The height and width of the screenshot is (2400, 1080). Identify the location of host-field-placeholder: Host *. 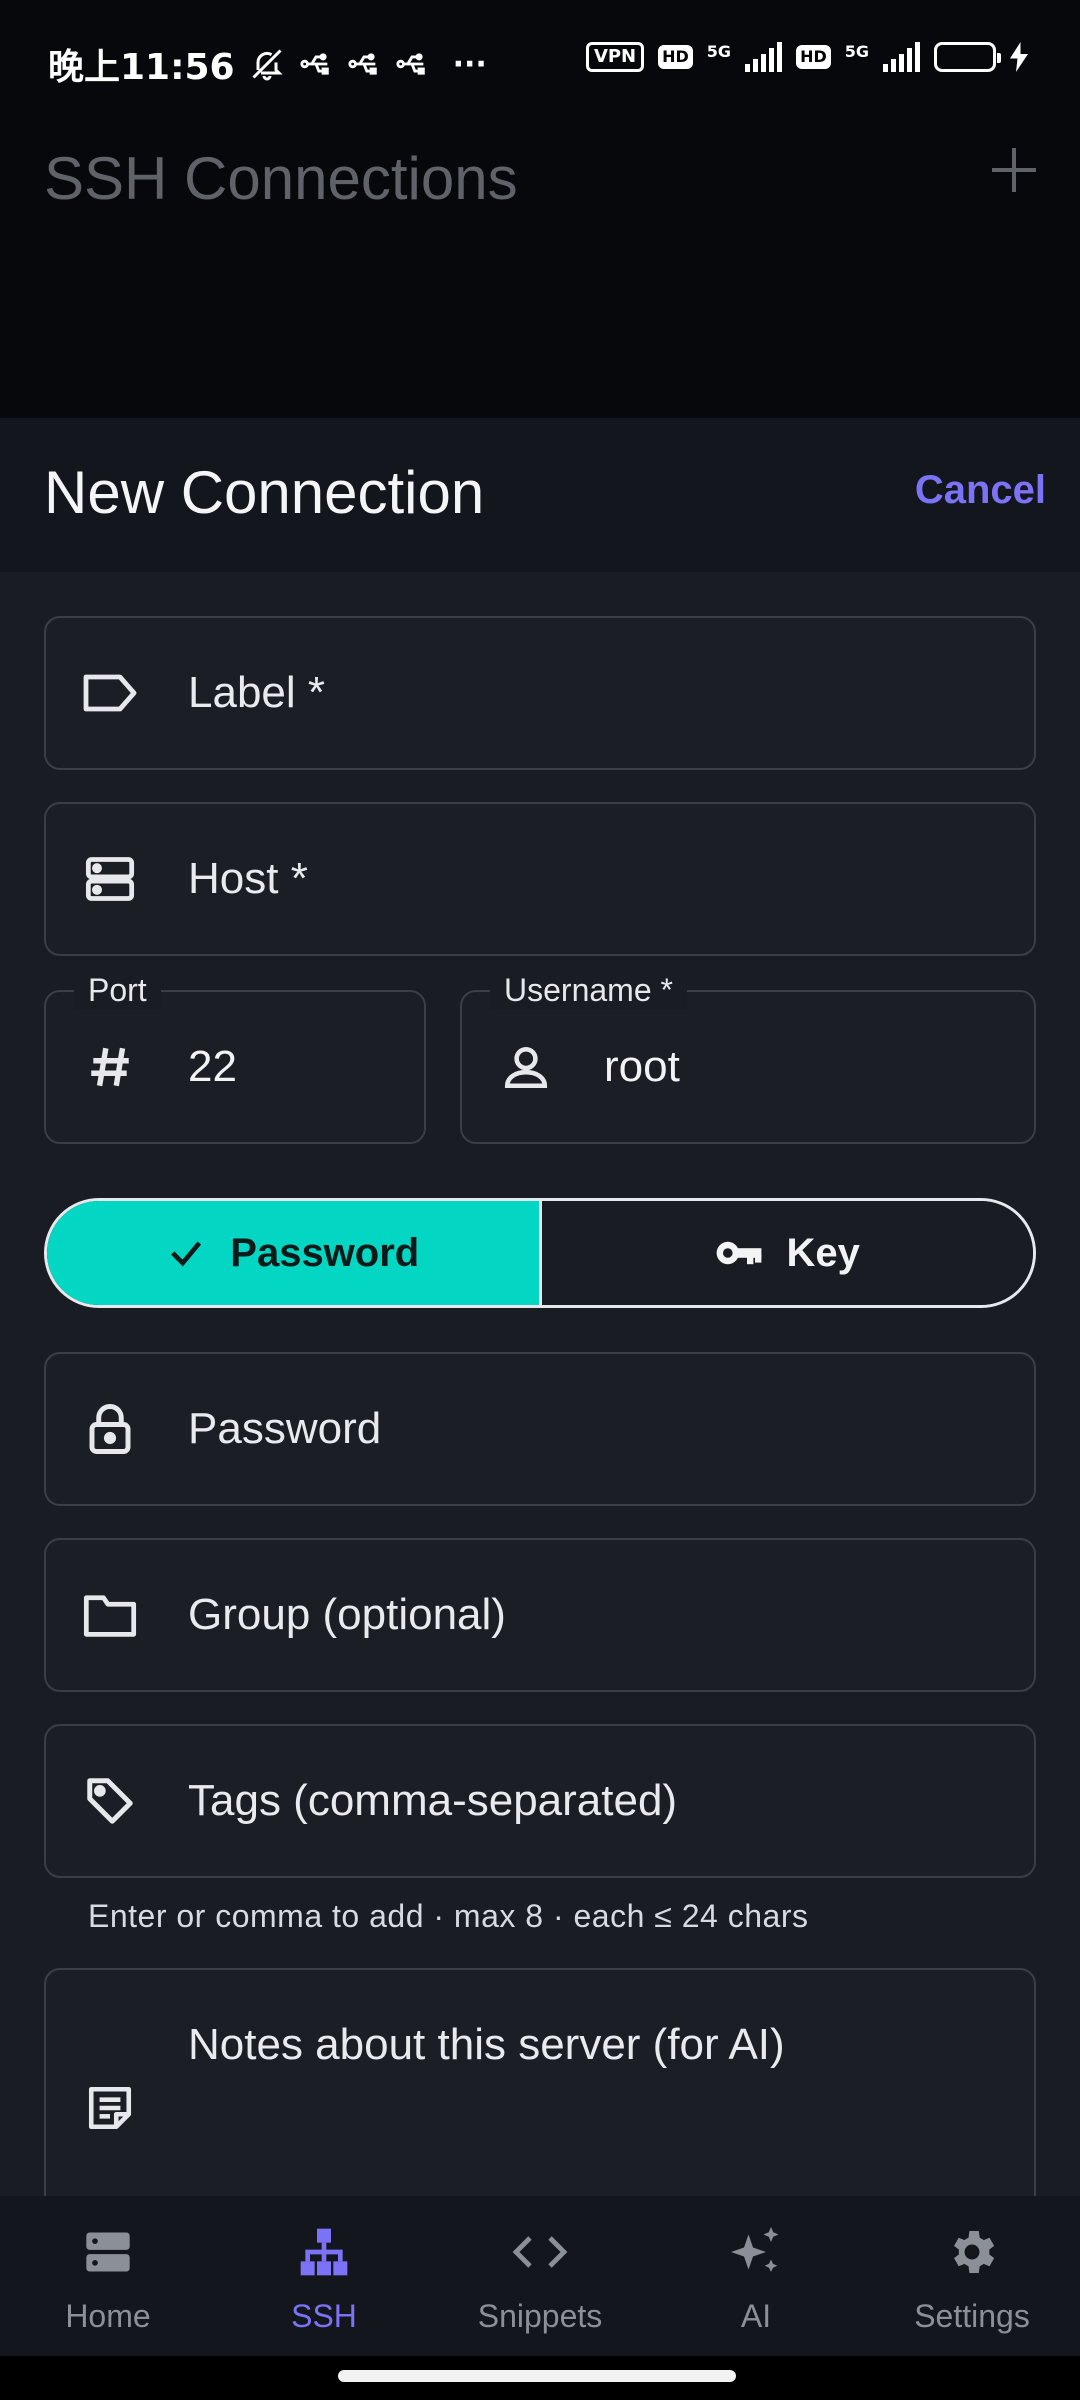
(248, 878).